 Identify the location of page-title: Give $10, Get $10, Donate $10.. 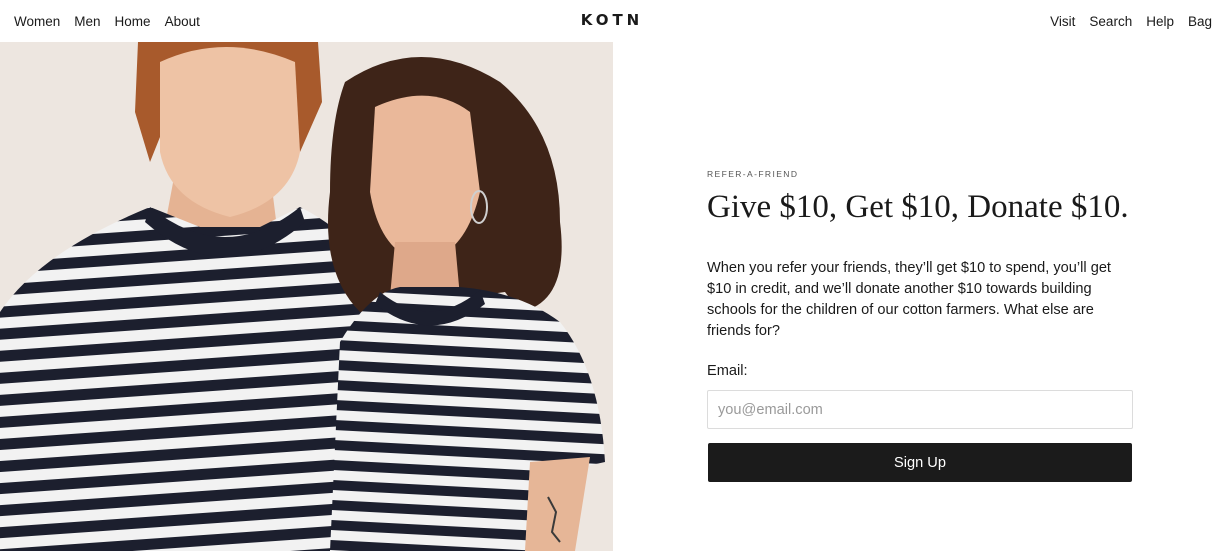
(918, 207).